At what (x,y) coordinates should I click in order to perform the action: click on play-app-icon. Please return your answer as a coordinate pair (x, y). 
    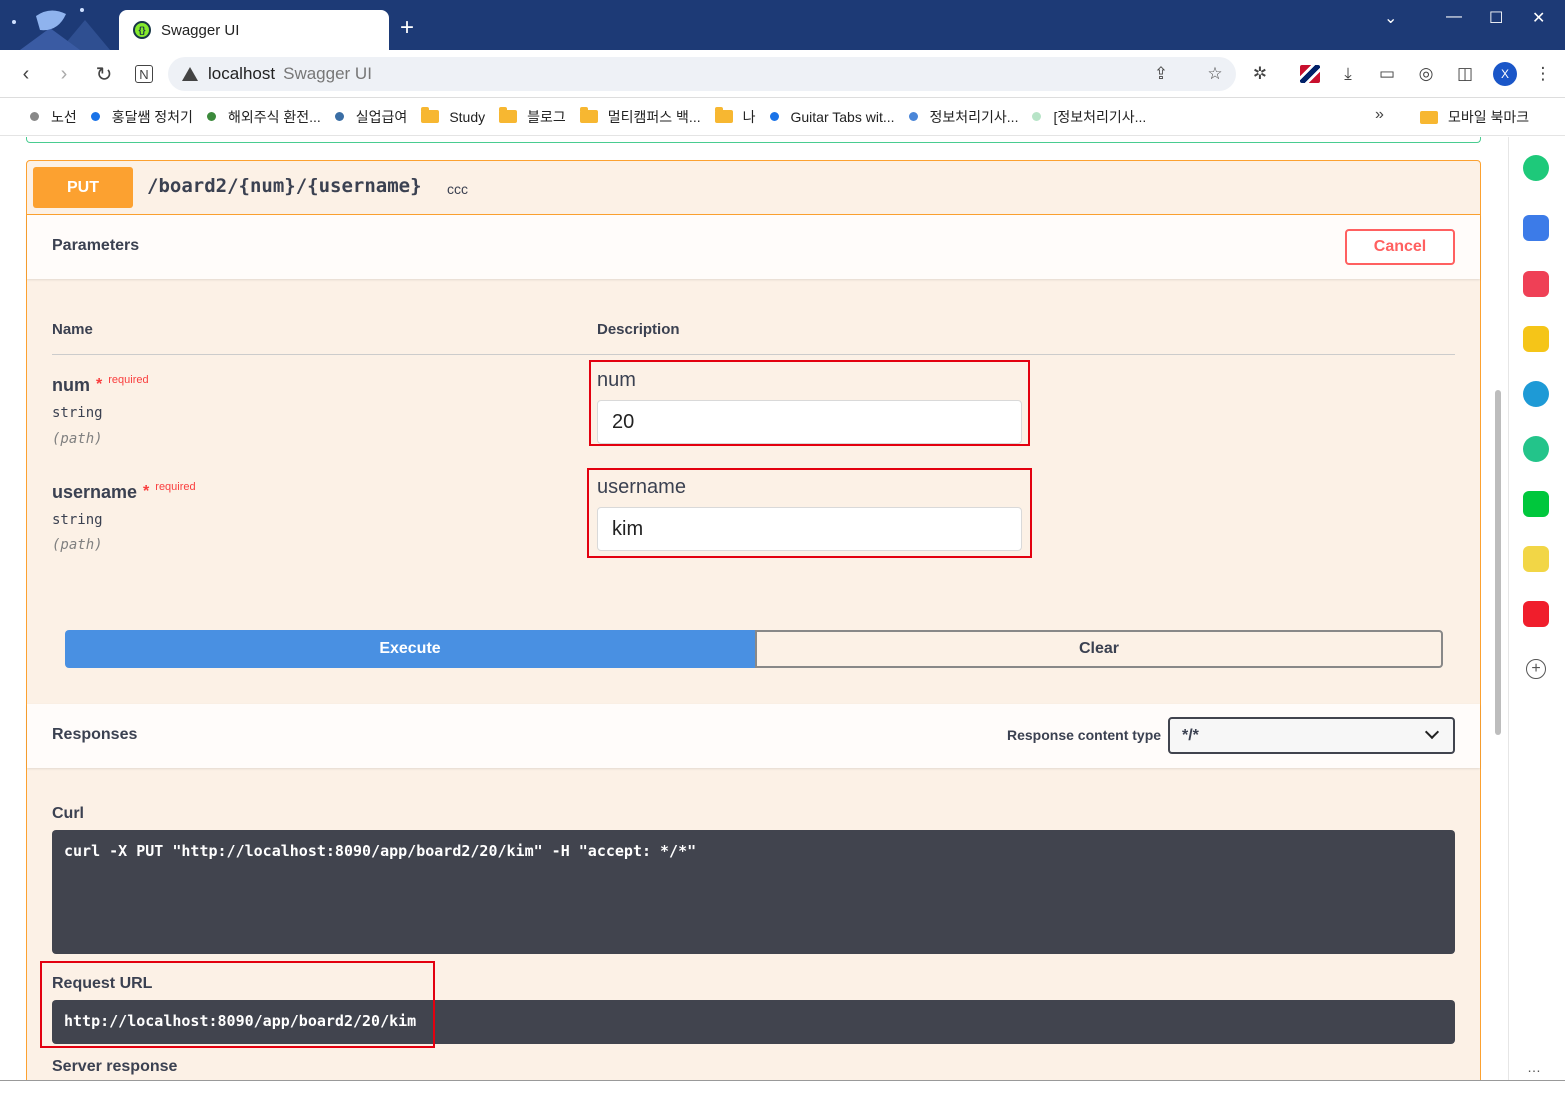
    Looking at the image, I should click on (1536, 449).